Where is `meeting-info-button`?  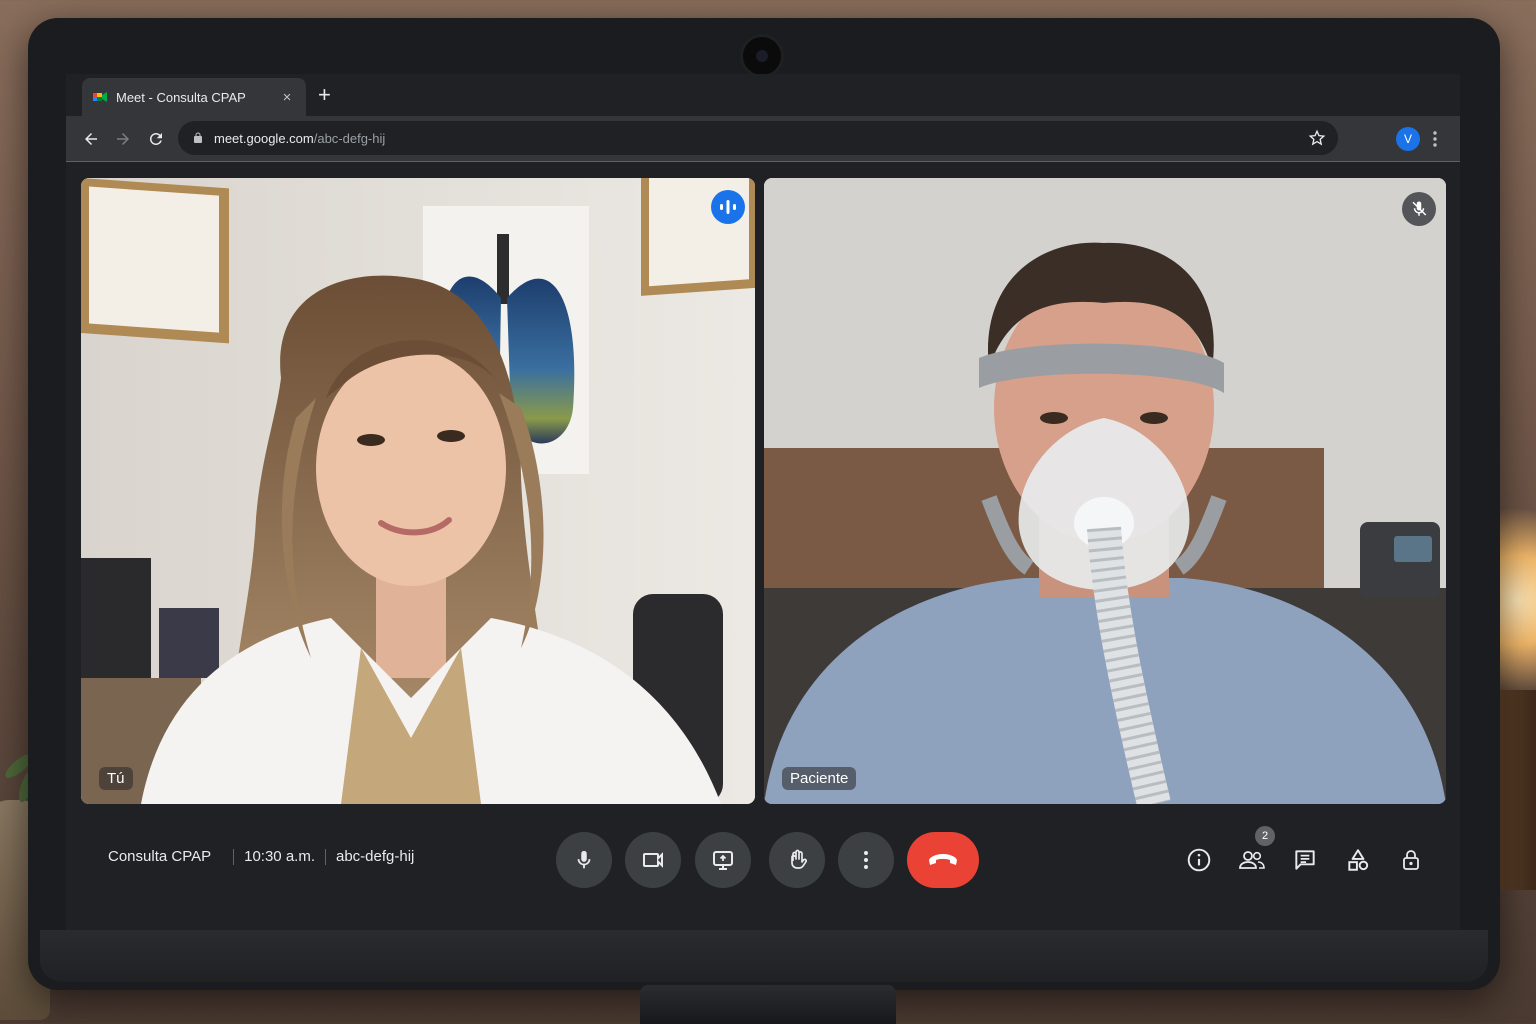 meeting-info-button is located at coordinates (1199, 860).